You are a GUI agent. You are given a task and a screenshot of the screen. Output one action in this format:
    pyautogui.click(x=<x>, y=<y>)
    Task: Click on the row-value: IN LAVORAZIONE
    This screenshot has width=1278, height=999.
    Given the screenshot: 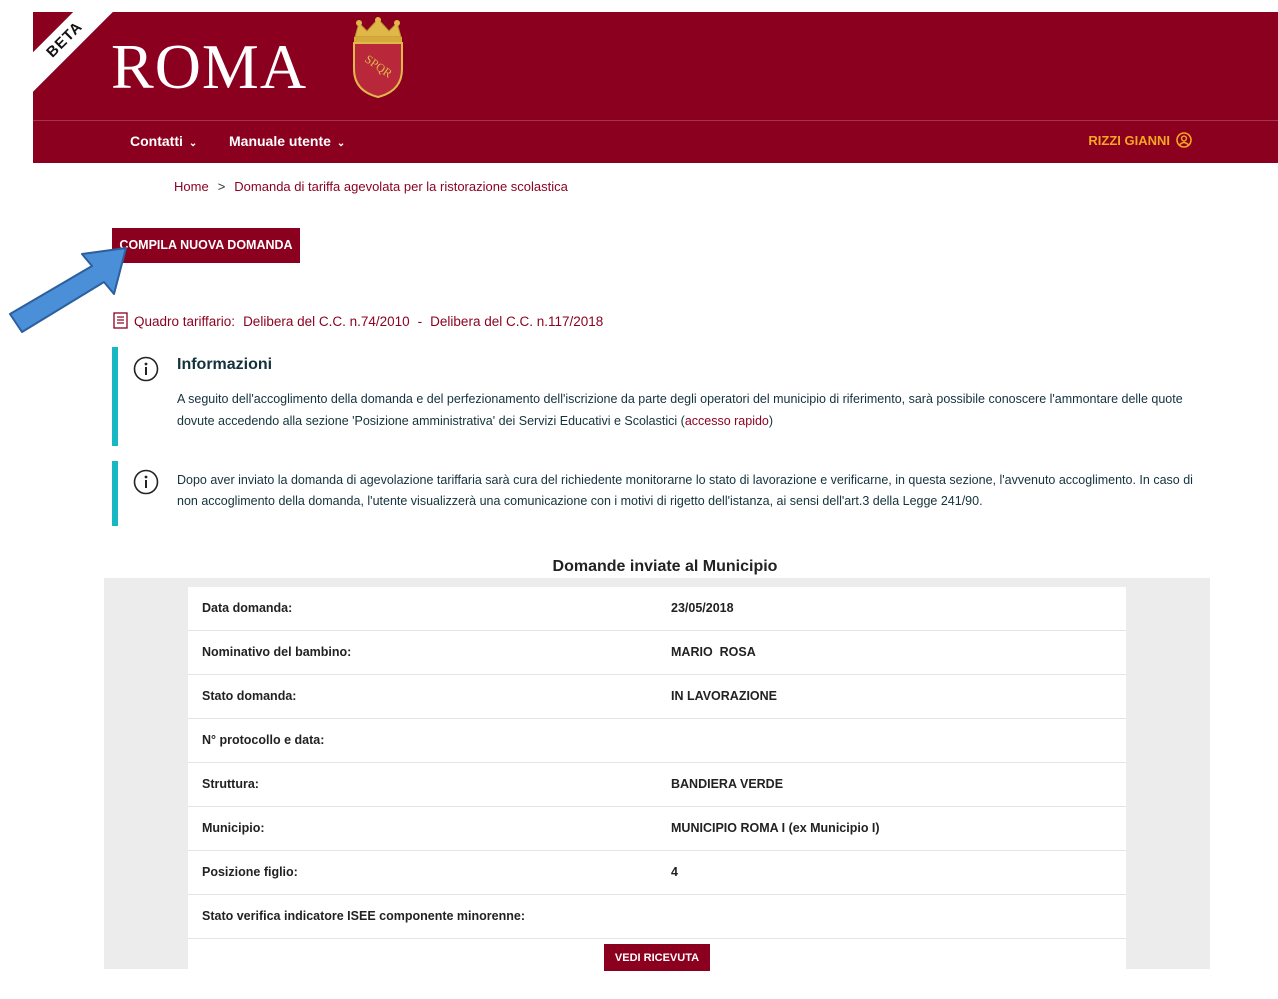 What is the action you would take?
    pyautogui.click(x=724, y=696)
    